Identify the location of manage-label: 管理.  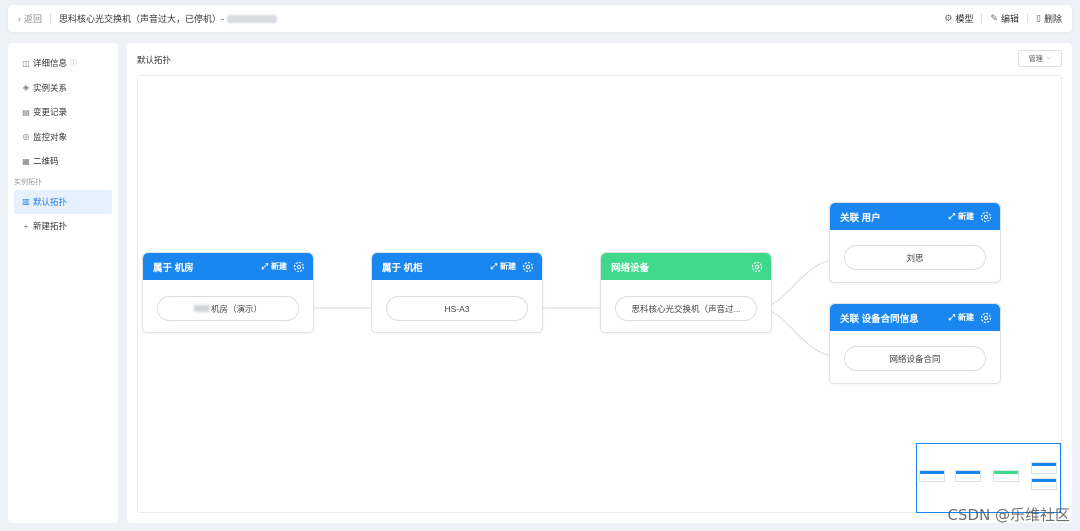
(1035, 59).